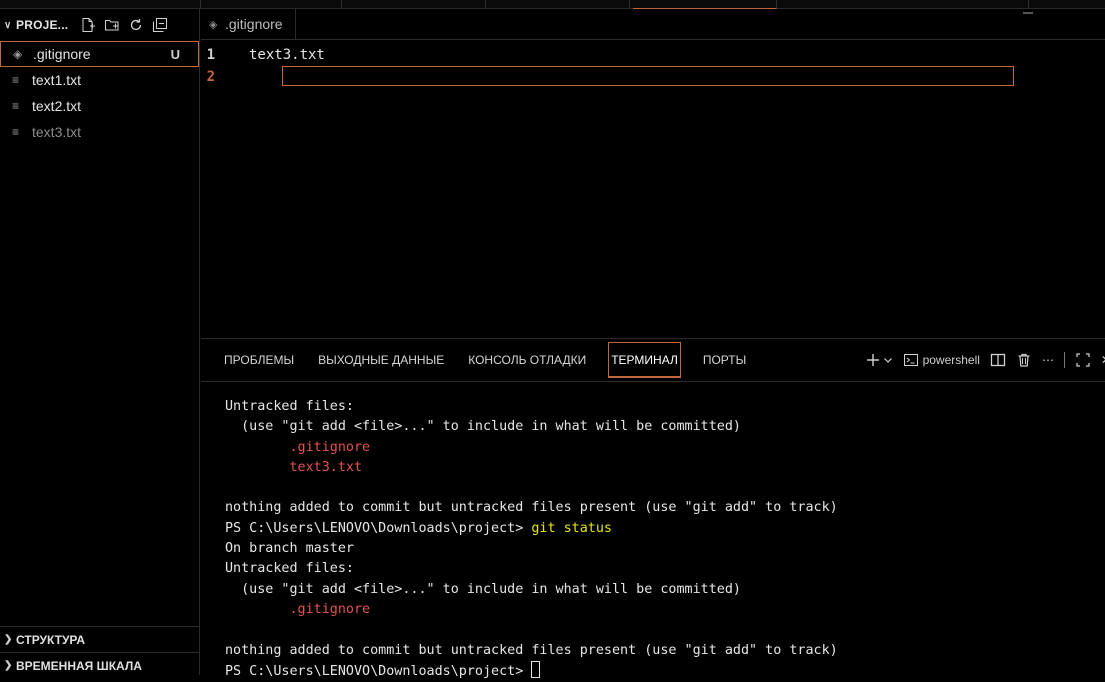 The width and height of the screenshot is (1105, 682). Describe the element at coordinates (253, 360) in the screenshot. I see `tab-problems: ПРОБЛЕМЫ` at that location.